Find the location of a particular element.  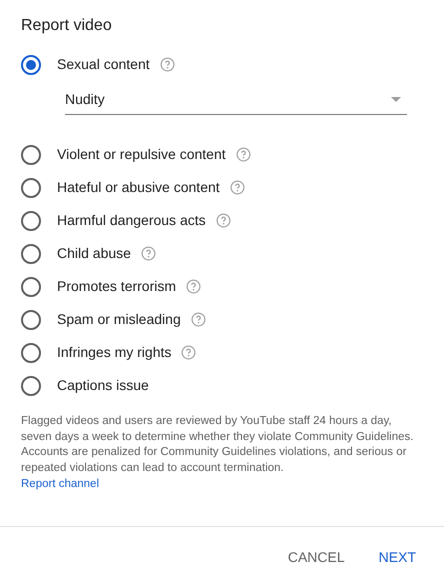

dialog-title: Report video is located at coordinates (66, 26).